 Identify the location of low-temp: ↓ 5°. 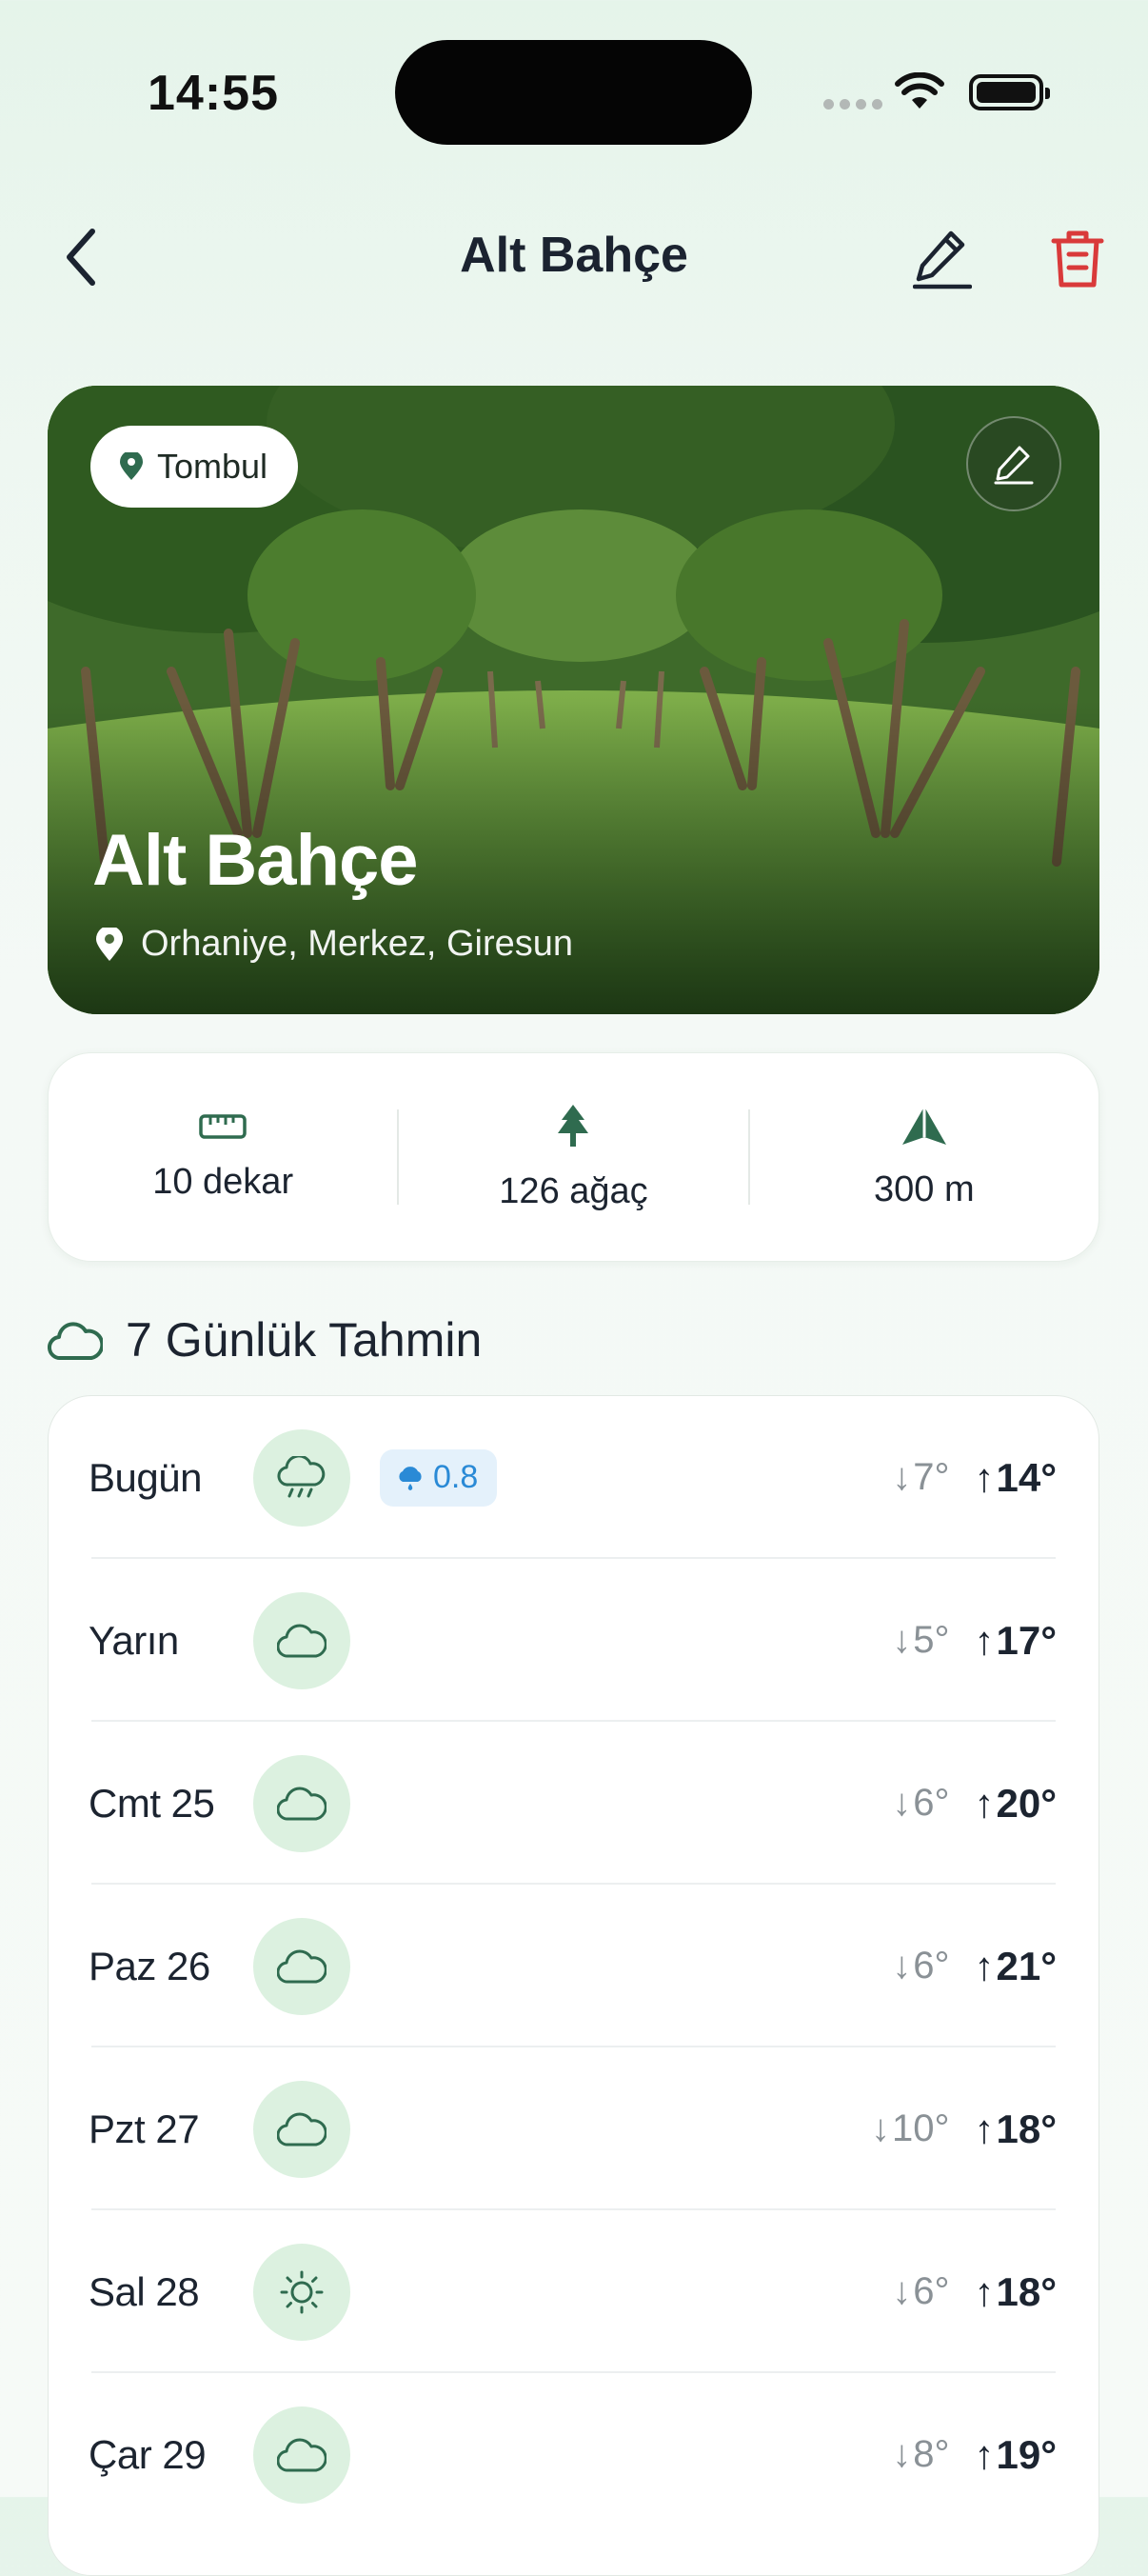
(920, 1640).